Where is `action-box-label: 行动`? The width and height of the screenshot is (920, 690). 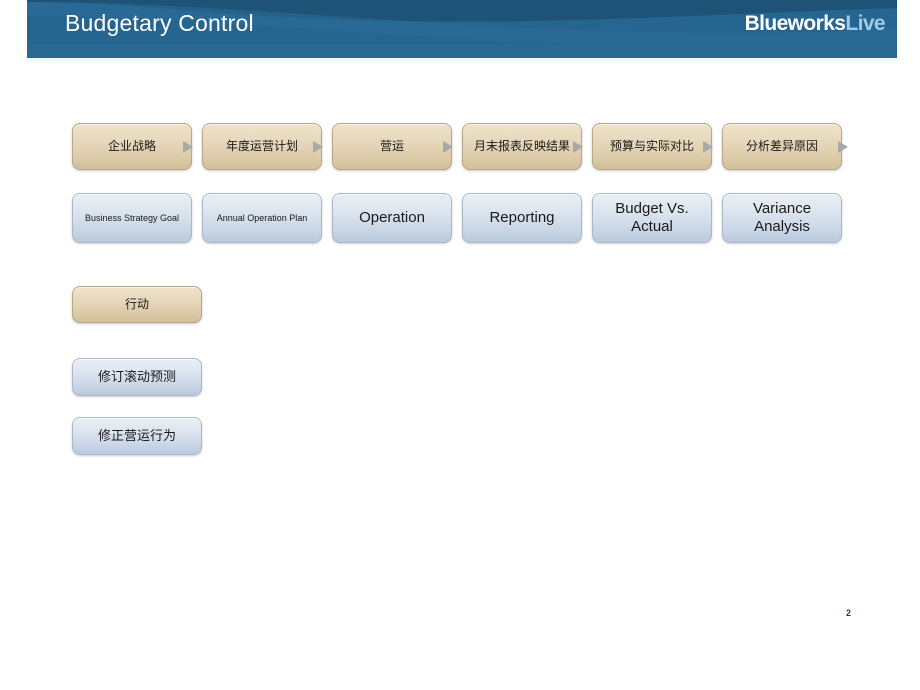 action-box-label: 行动 is located at coordinates (136, 304).